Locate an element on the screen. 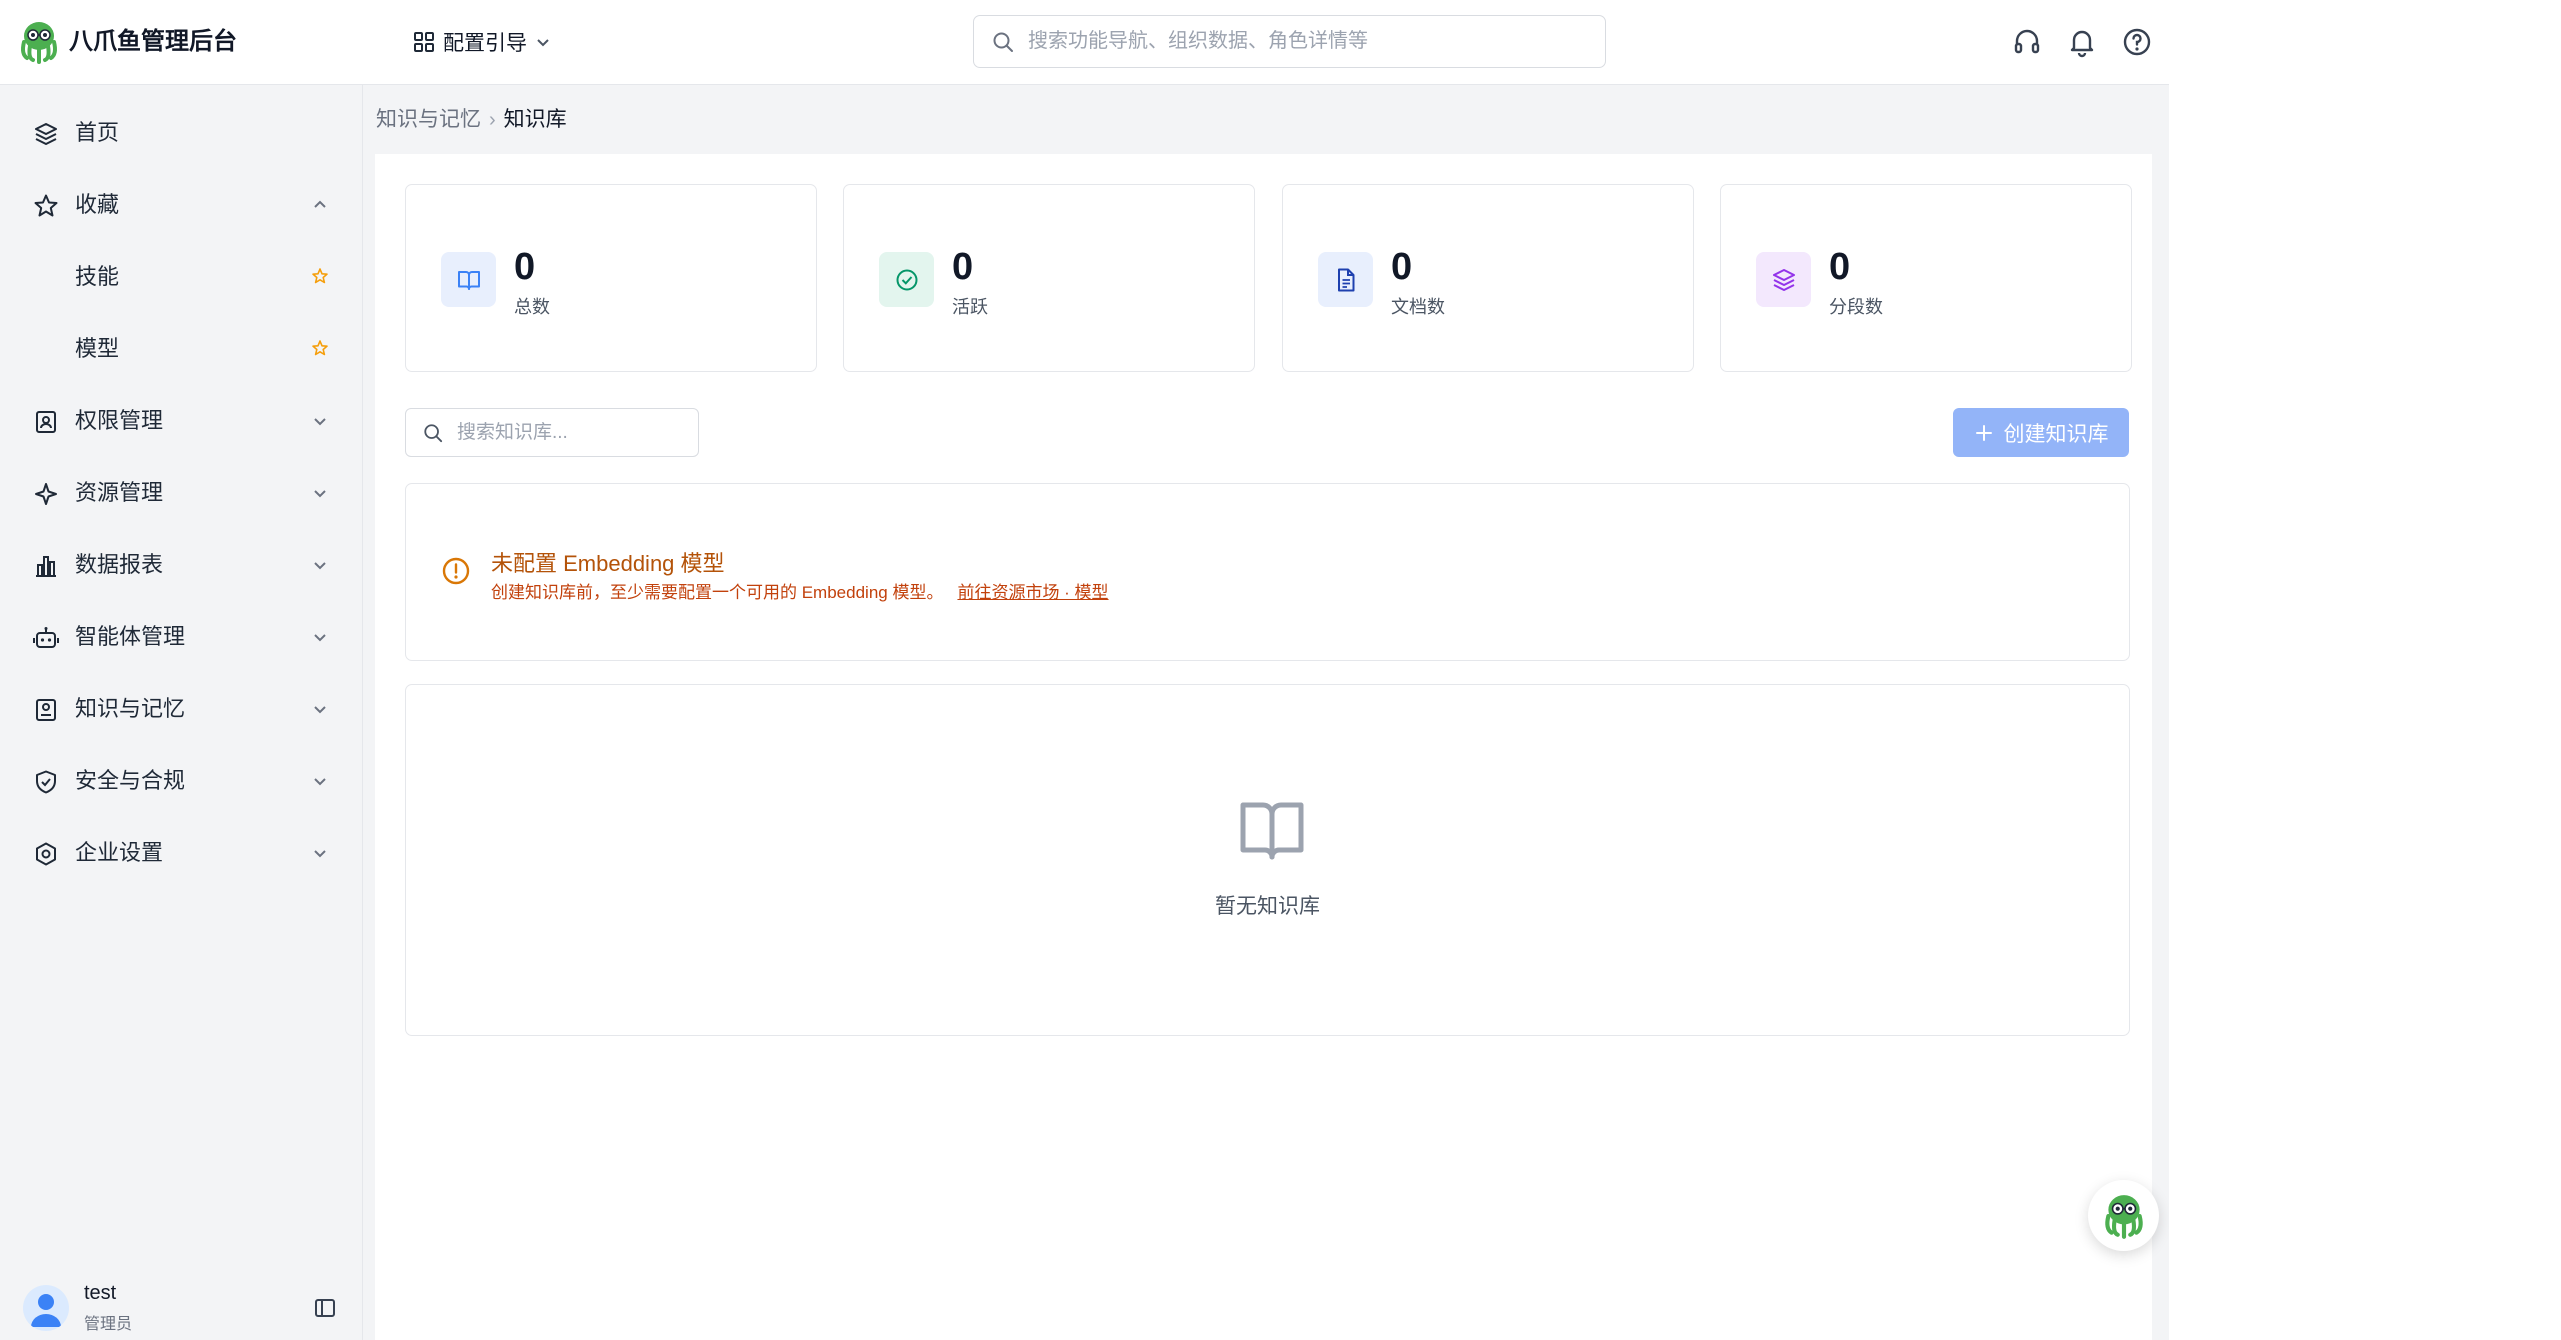  sidebar-item-label: 知识与记忆 is located at coordinates (130, 708).